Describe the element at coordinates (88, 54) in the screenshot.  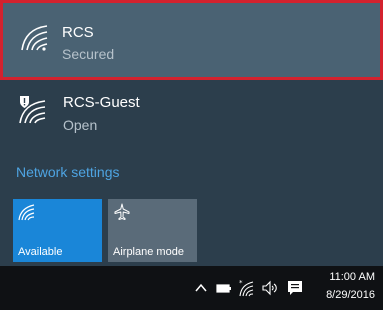
I see `network-status: Secured` at that location.